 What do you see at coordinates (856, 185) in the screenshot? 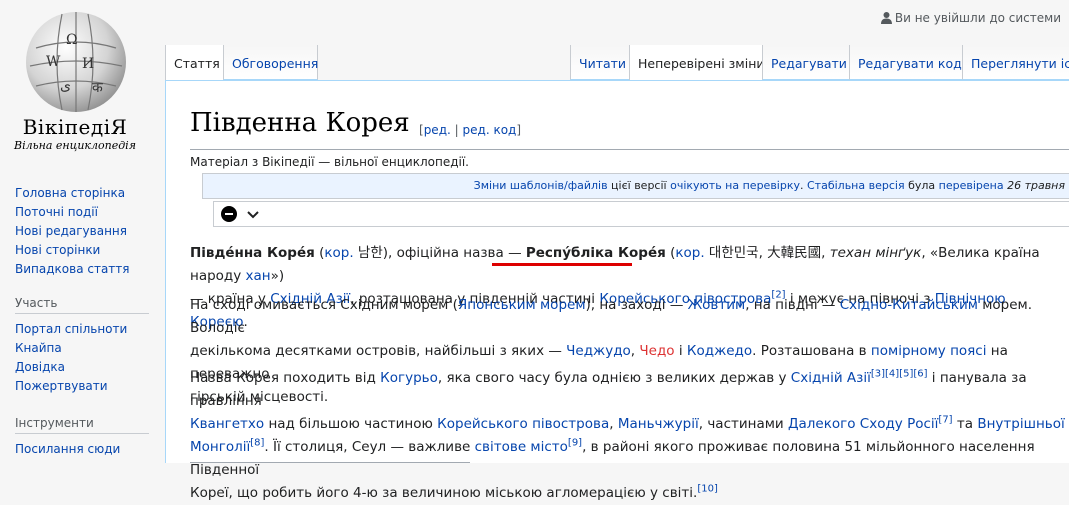
I see `stable-version-link: Стабільна версія` at bounding box center [856, 185].